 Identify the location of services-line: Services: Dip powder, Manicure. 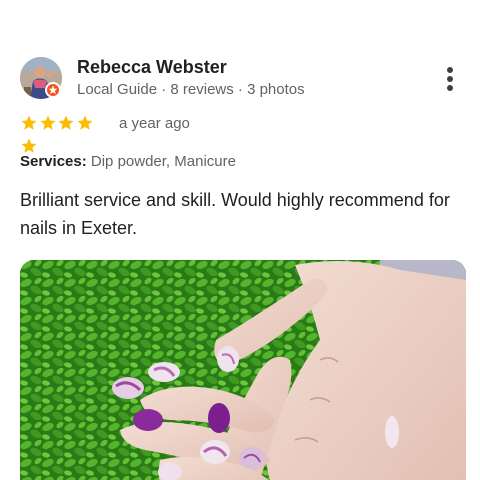
(128, 161).